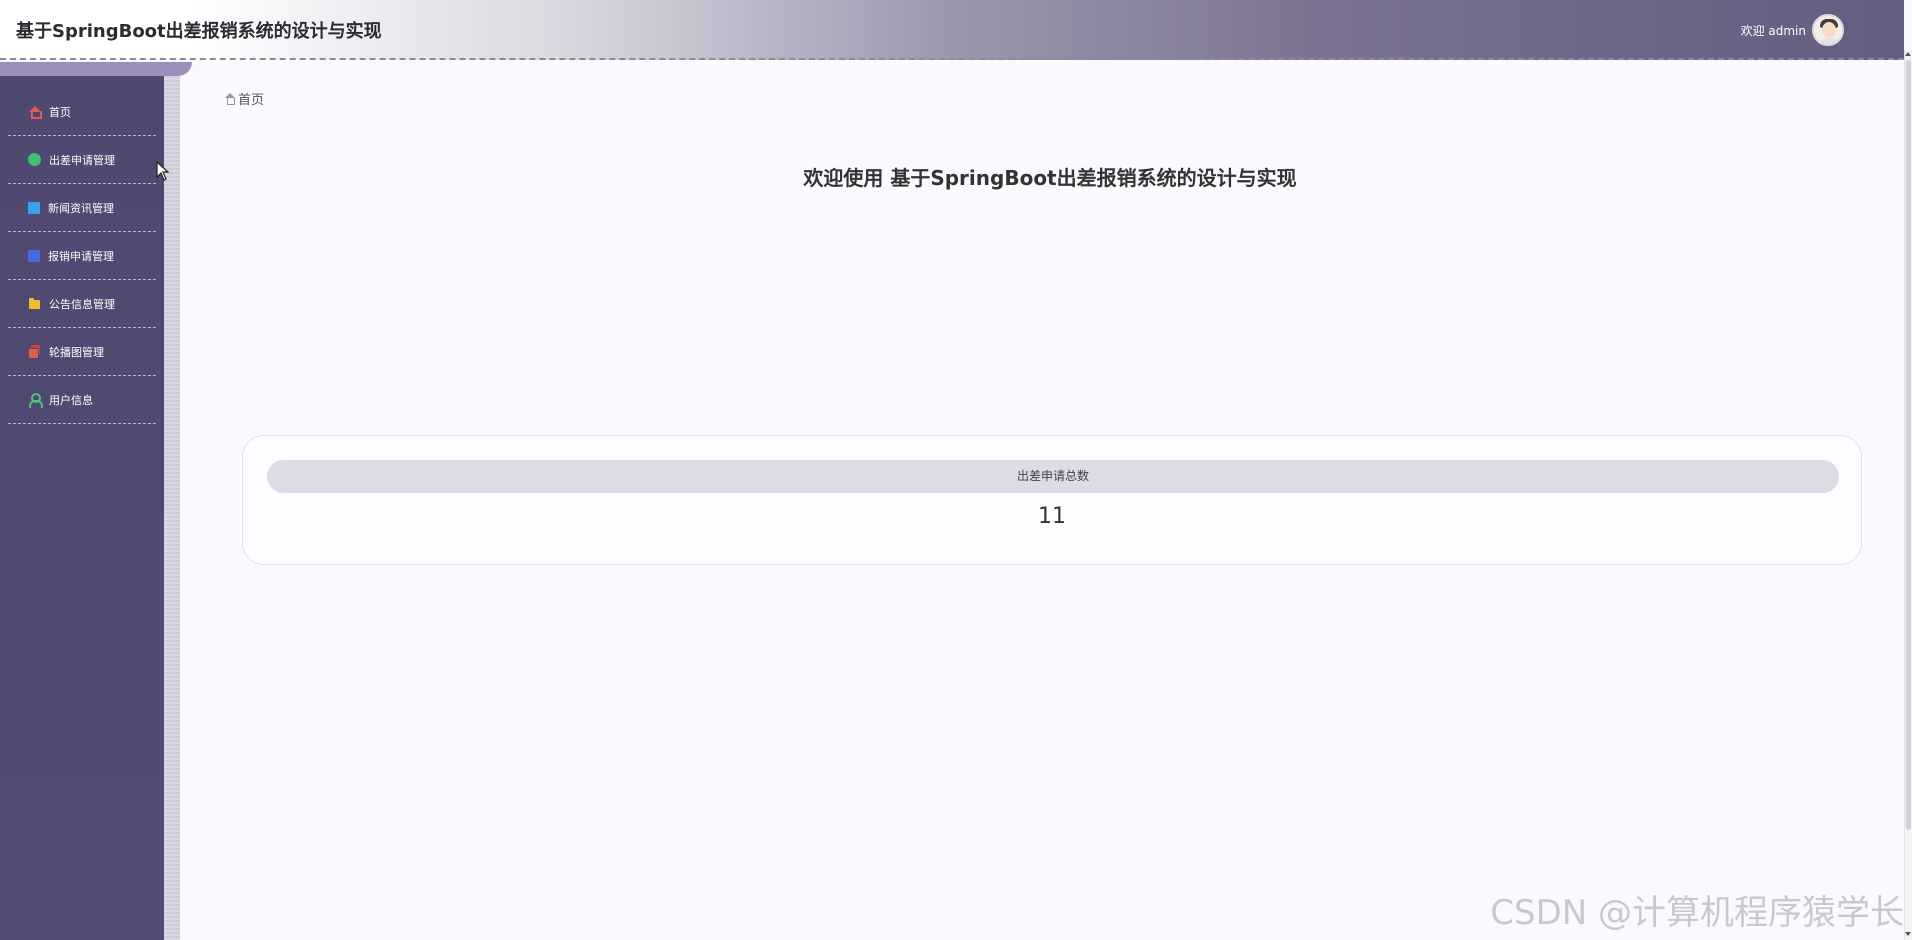 The image size is (1912, 940). What do you see at coordinates (35, 400) in the screenshot?
I see `user-icon` at bounding box center [35, 400].